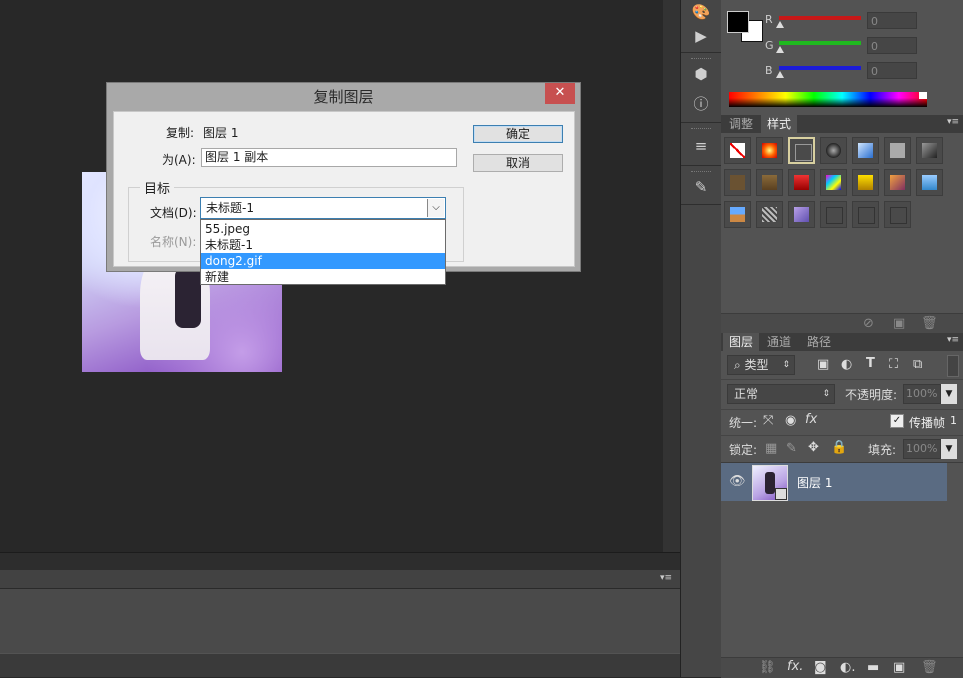 This screenshot has width=963, height=678. I want to click on style-none-swatch, so click(737, 150).